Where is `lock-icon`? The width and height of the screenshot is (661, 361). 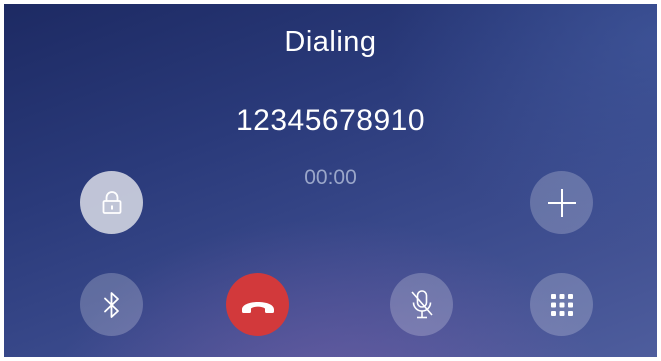 lock-icon is located at coordinates (112, 203).